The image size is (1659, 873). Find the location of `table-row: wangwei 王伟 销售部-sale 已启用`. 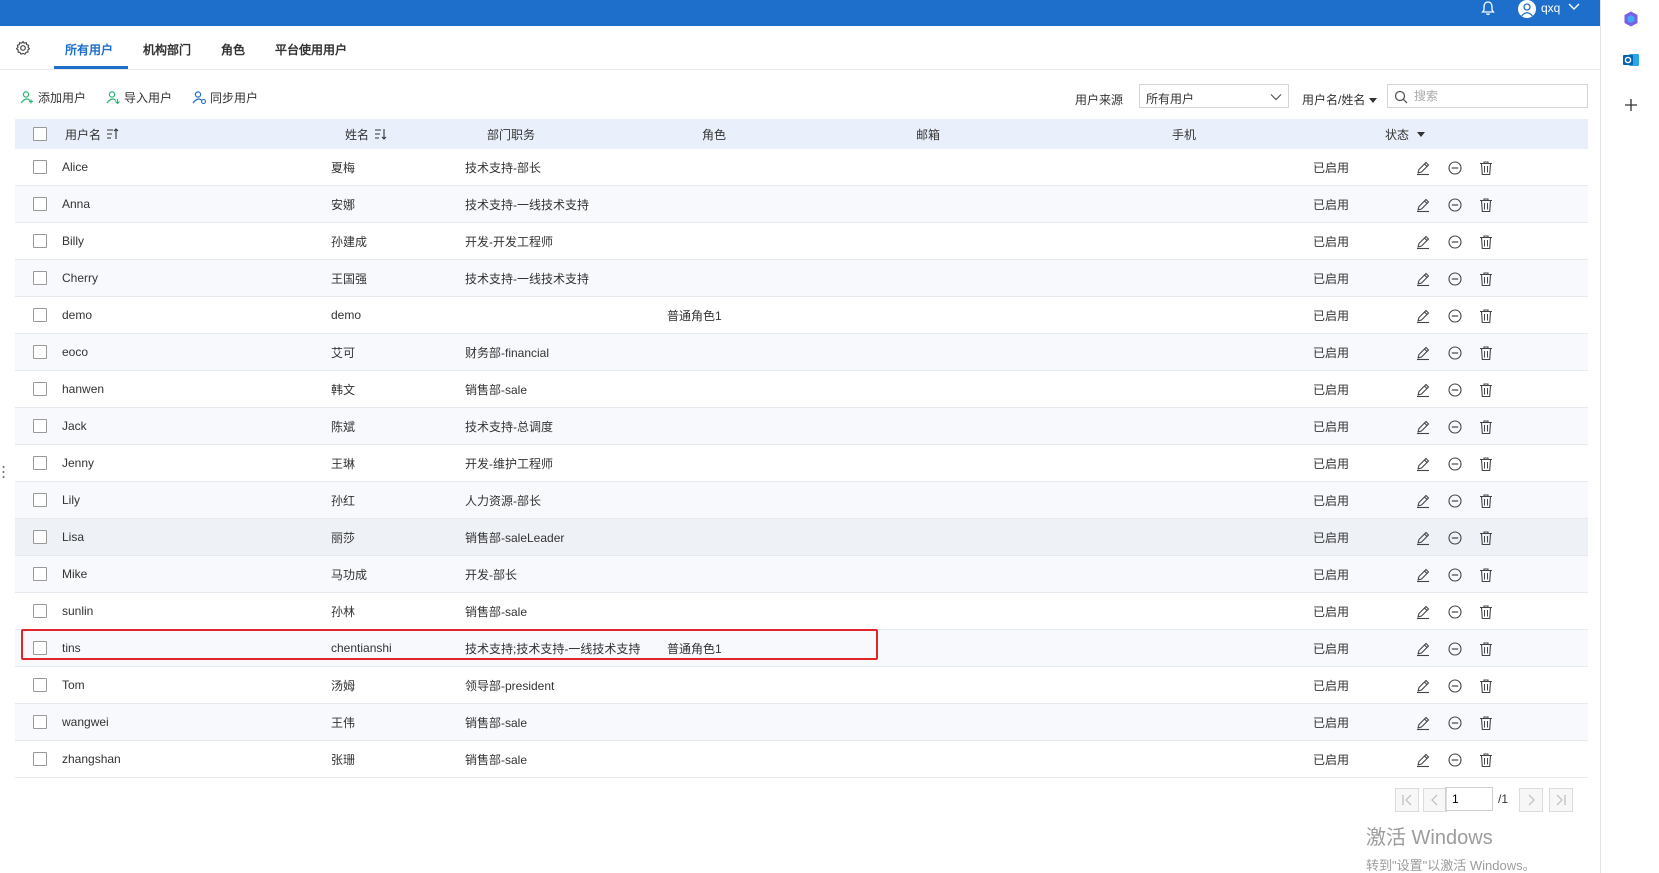

table-row: wangwei 王伟 销售部-sale 已启用 is located at coordinates (801, 722).